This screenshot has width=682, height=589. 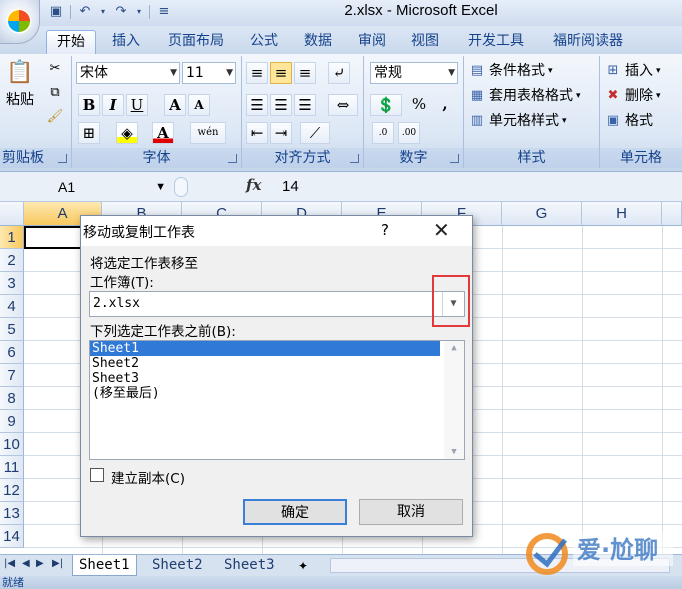 I want to click on row-header: 8, so click(x=12, y=398).